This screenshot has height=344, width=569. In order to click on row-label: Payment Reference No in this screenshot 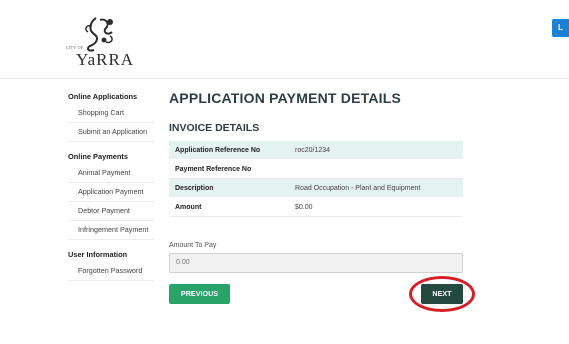, I will do `click(229, 169)`.